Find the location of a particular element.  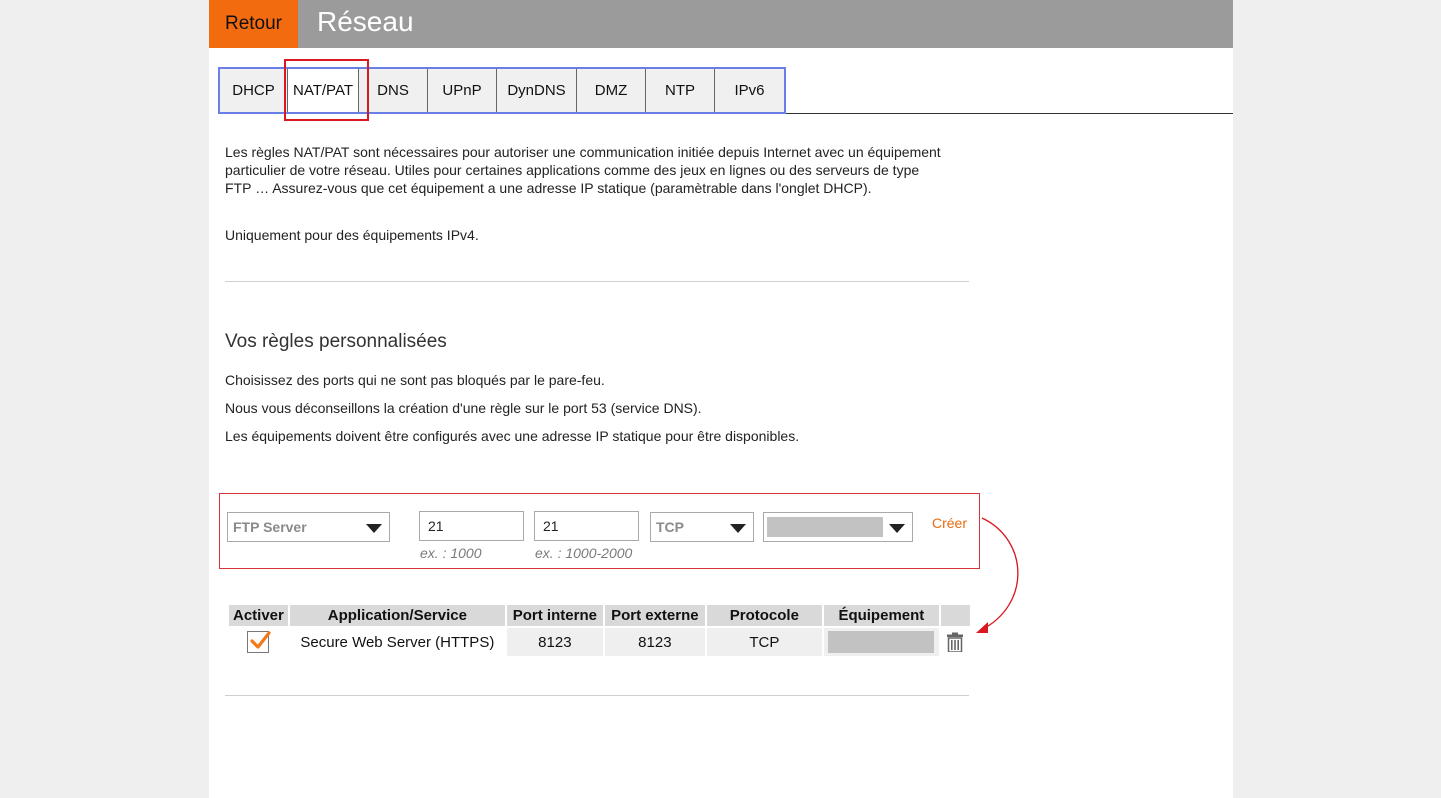

col-header-port-internal: Port interne is located at coordinates (554, 615).